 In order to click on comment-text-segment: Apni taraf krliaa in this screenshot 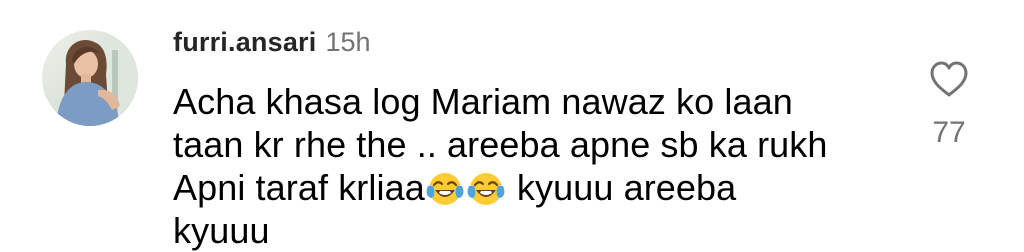, I will do `click(299, 187)`.